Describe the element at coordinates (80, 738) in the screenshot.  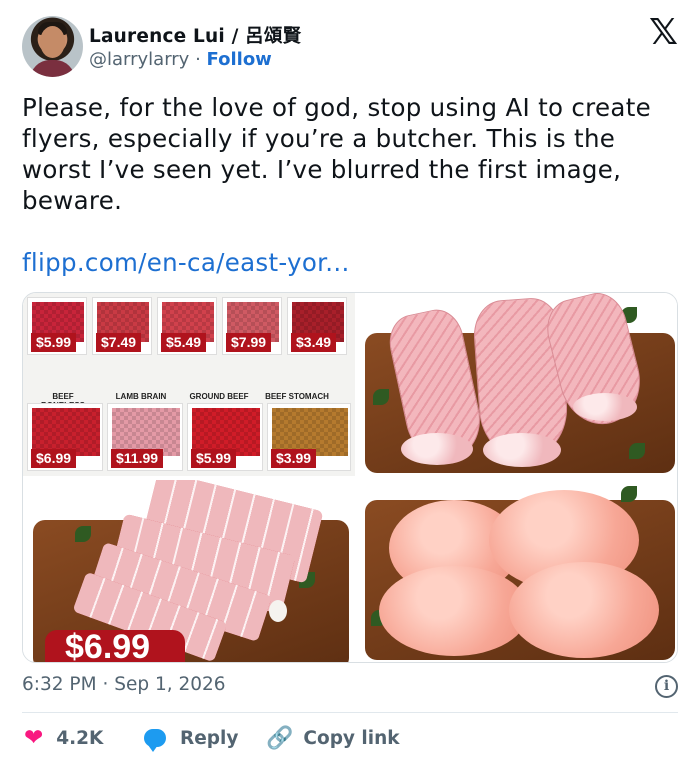
I see `like-count: 4.2K` at that location.